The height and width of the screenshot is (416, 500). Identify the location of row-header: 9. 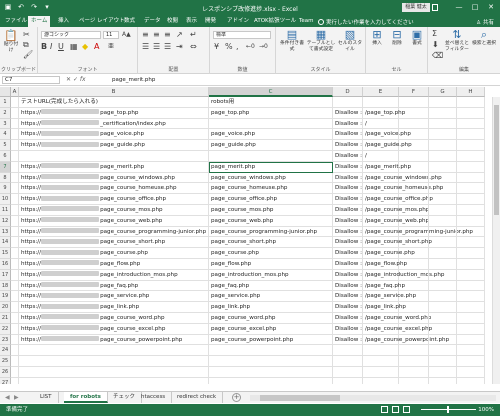
(5, 189).